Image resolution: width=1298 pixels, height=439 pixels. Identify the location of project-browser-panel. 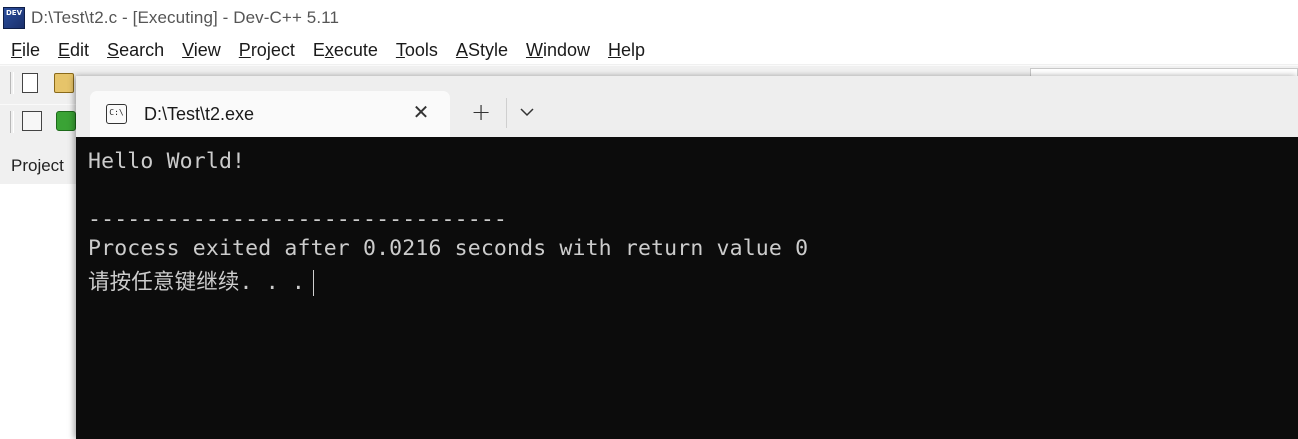
(38, 293).